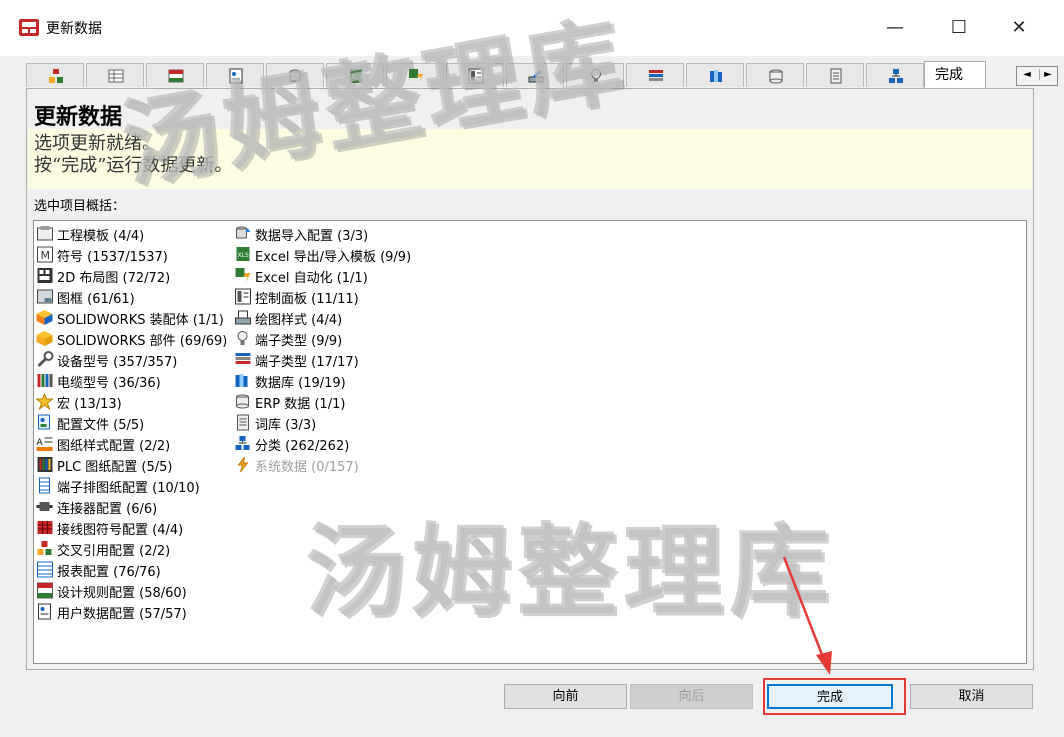 The image size is (1064, 737). I want to click on star-icon, so click(45, 401).